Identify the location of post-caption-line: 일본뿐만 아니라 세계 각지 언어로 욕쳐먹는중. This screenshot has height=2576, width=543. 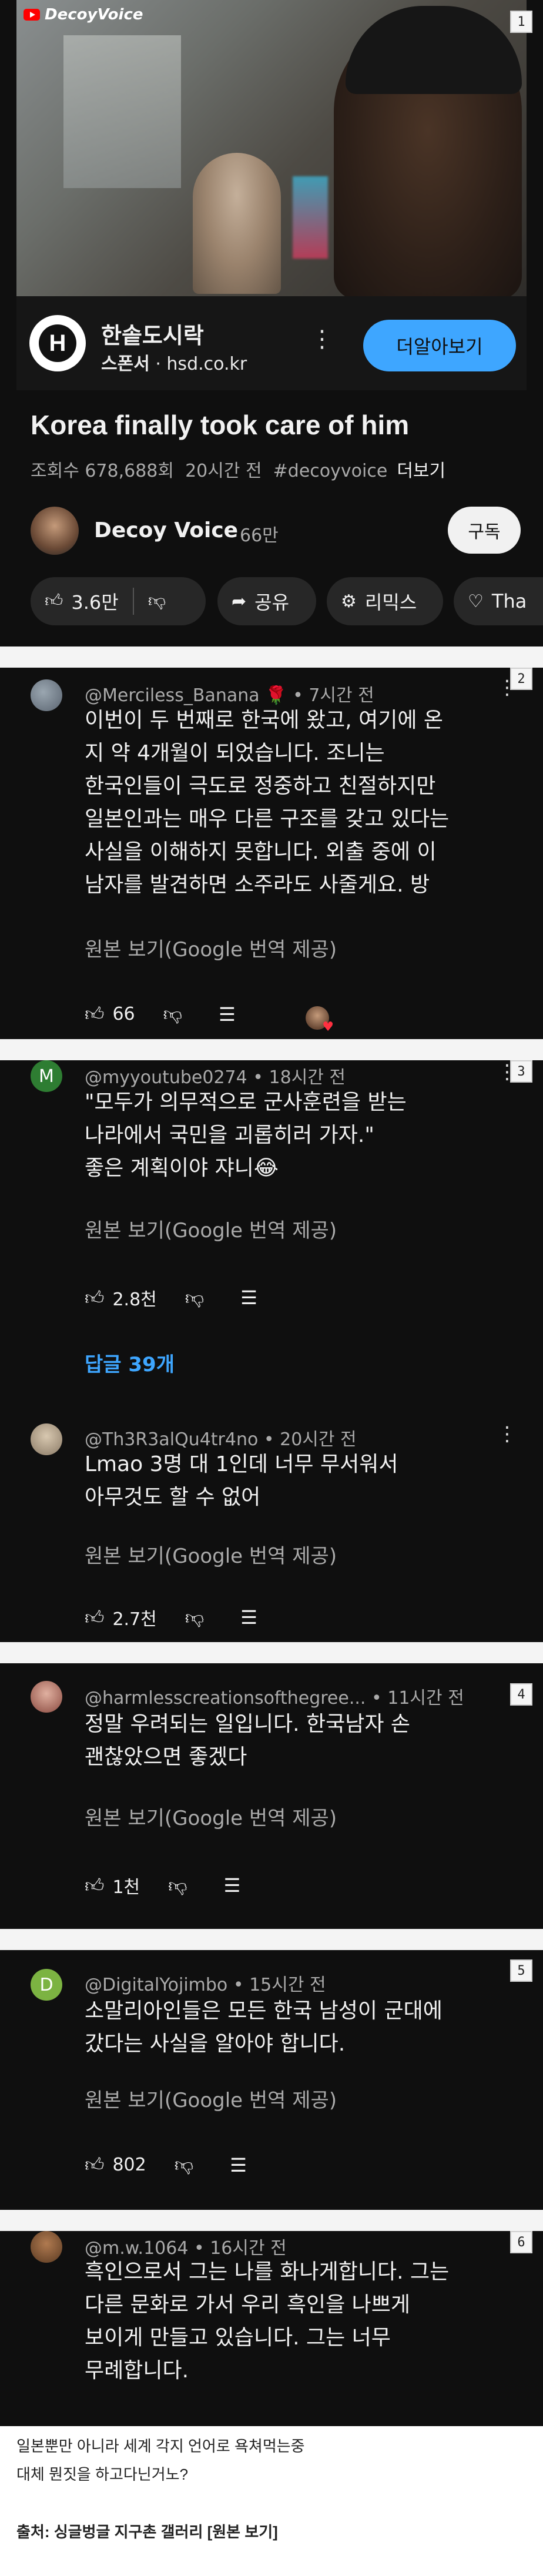
(161, 2446).